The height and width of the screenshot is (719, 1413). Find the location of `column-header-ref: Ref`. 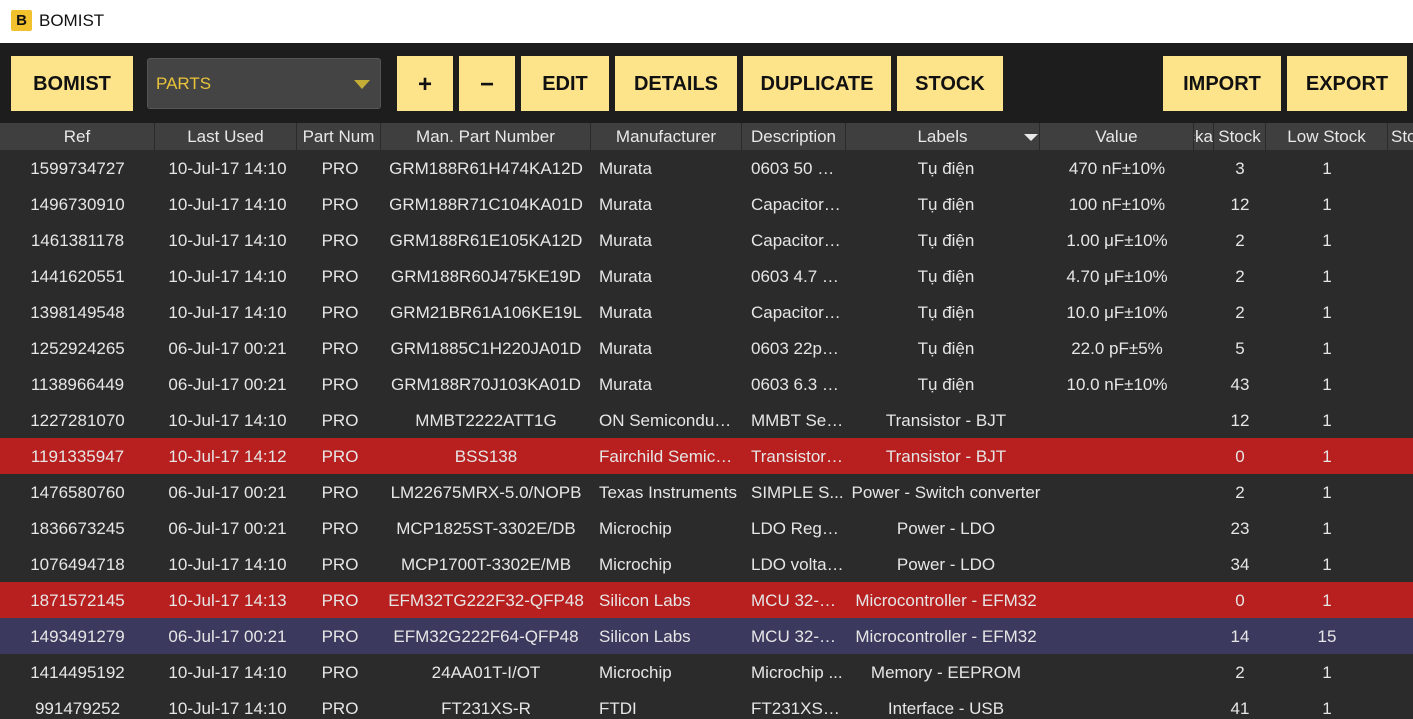

column-header-ref: Ref is located at coordinates (77, 136).